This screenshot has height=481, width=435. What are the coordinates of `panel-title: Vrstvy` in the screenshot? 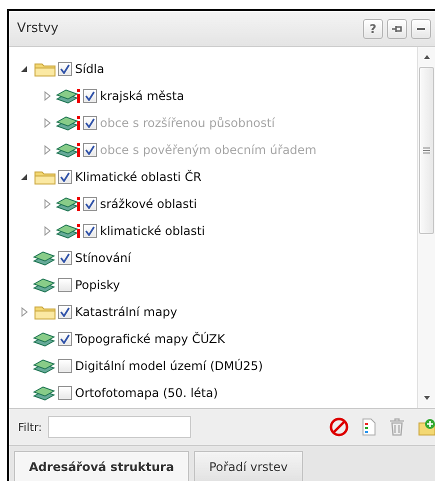 It's located at (38, 28).